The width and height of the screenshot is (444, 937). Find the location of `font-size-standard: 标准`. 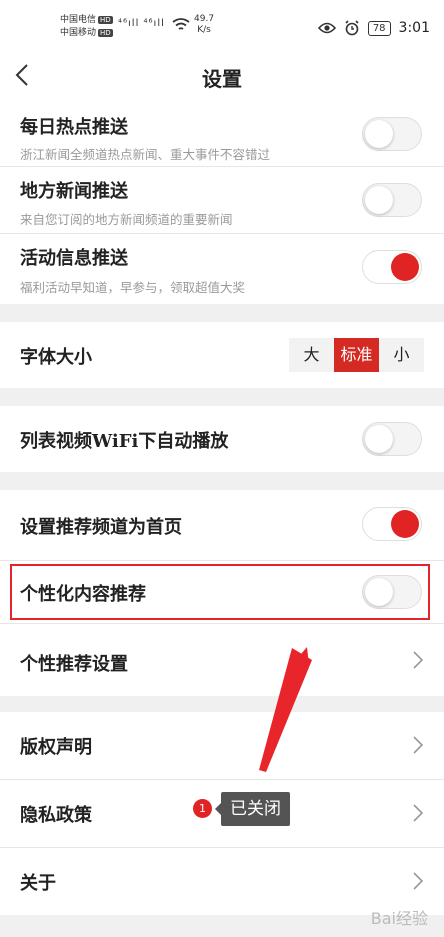

font-size-standard: 标准 is located at coordinates (356, 355).